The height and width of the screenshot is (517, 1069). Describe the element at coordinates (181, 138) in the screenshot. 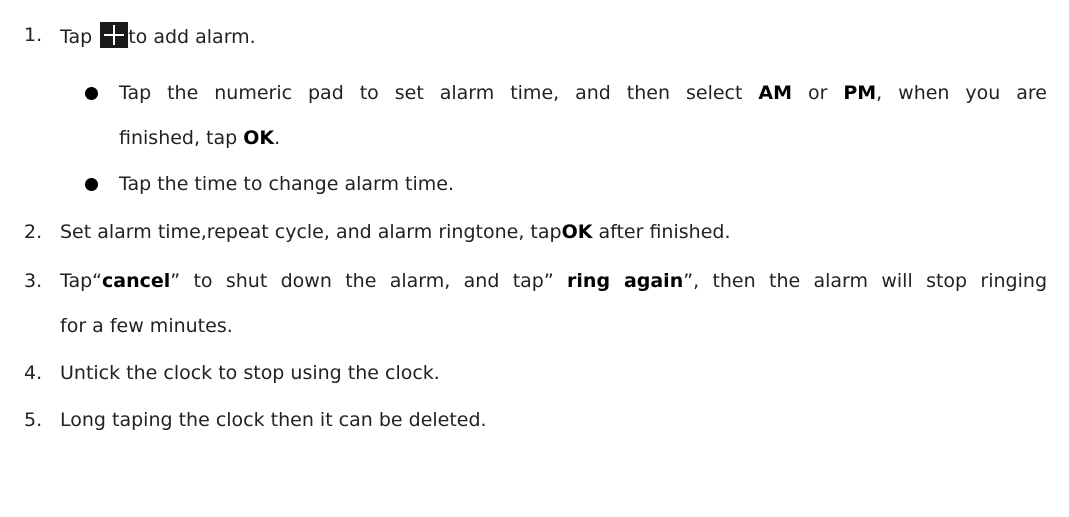

I see `bullet-1-text-d: finished, tap` at that location.